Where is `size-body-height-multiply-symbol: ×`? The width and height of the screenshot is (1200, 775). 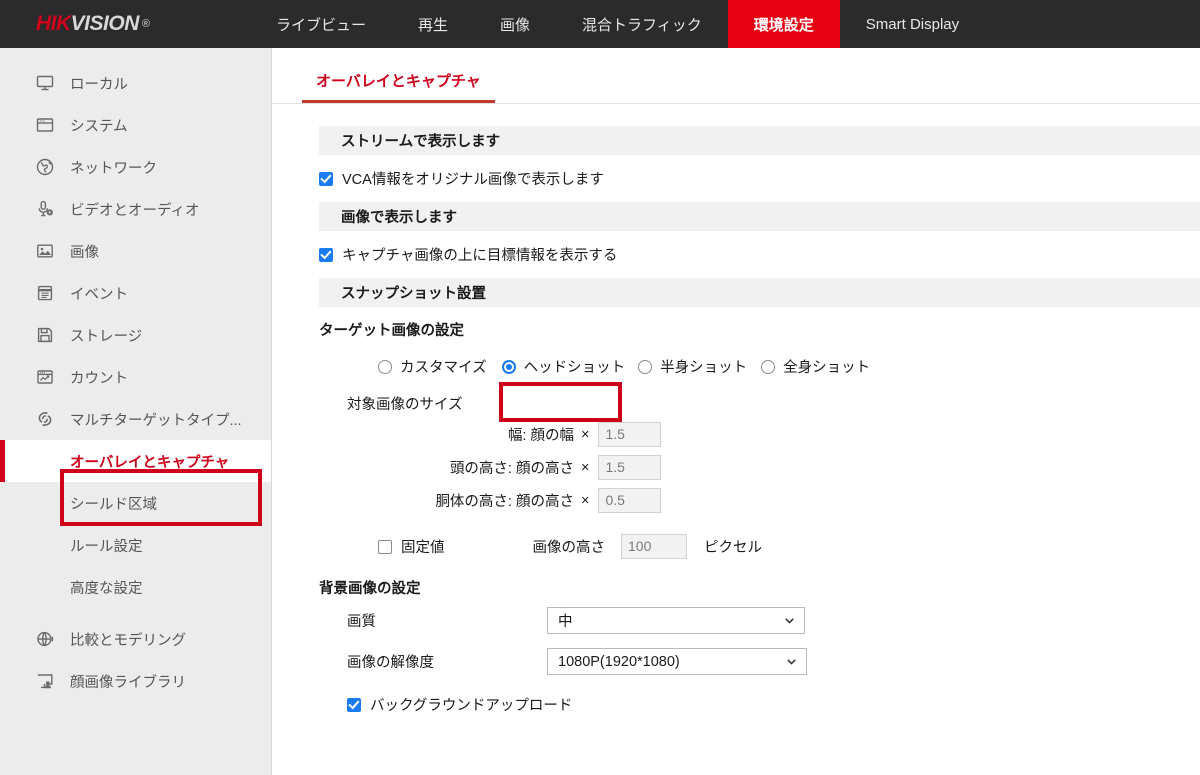 size-body-height-multiply-symbol: × is located at coordinates (585, 500).